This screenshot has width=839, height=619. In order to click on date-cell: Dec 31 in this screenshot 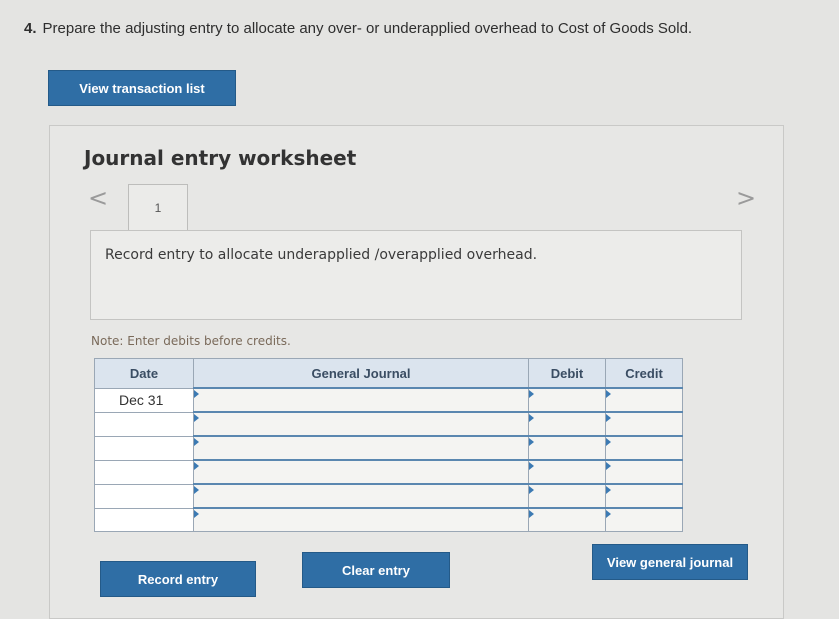, I will do `click(144, 400)`.